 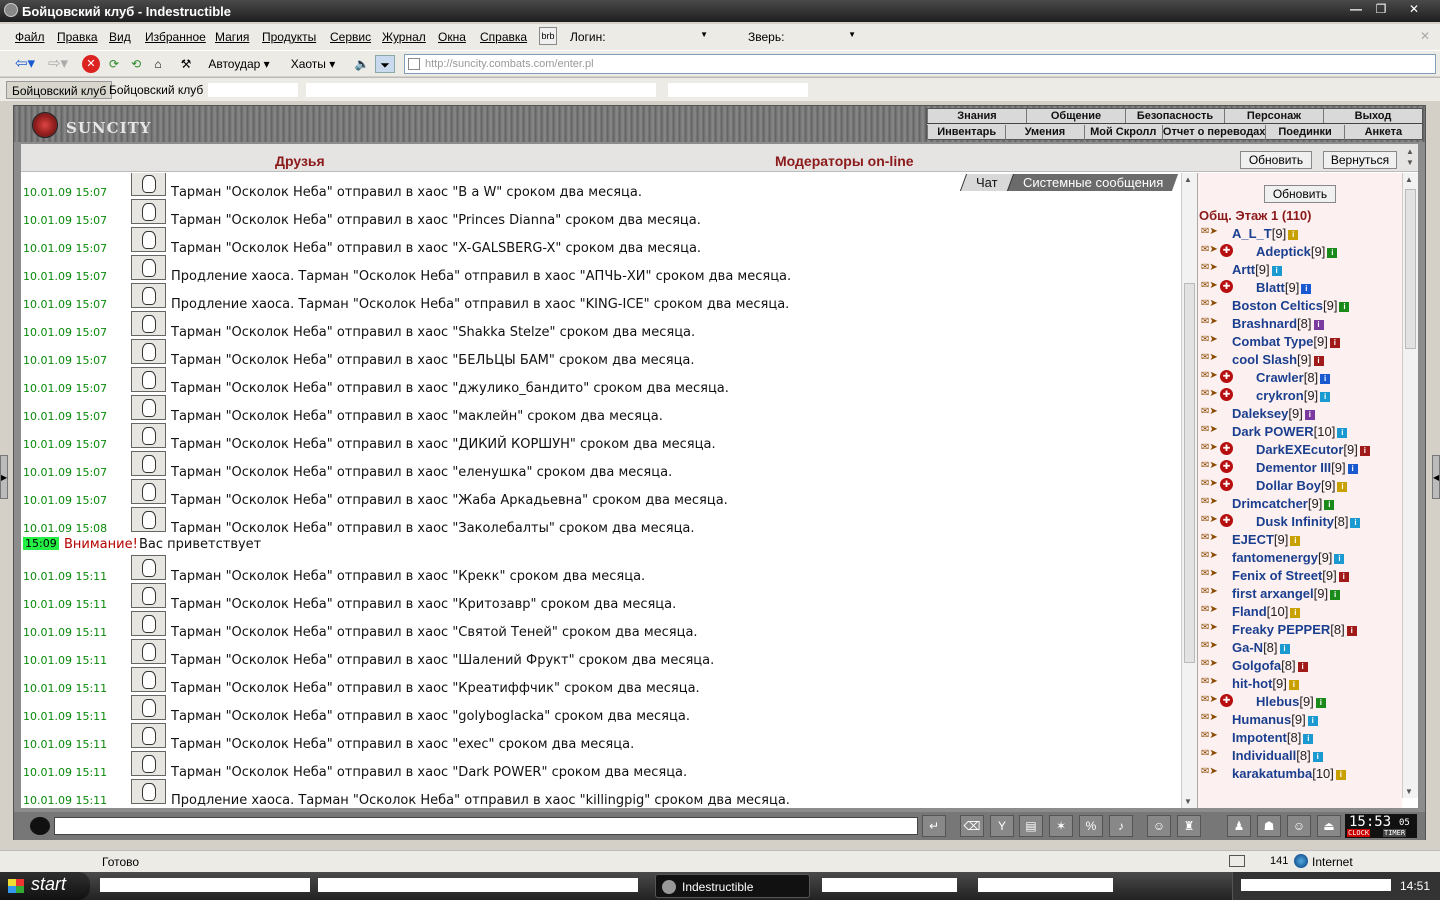 What do you see at coordinates (1273, 737) in the screenshot?
I see `user-name-link: Impotent[8] i` at bounding box center [1273, 737].